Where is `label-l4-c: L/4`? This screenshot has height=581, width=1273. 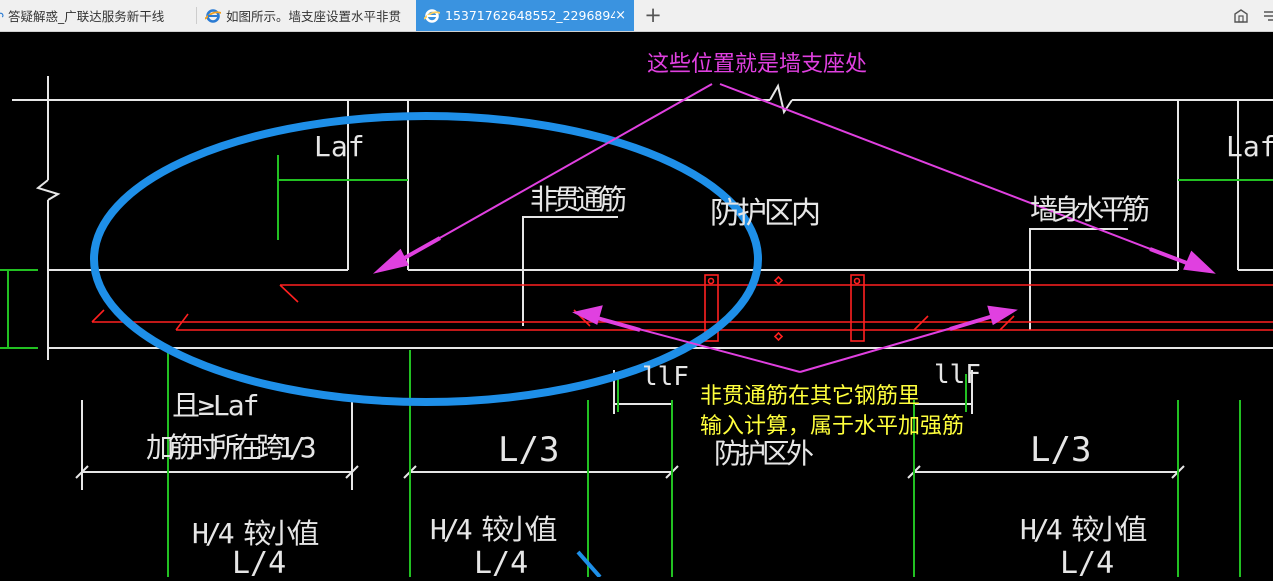 label-l4-c: L/4 is located at coordinates (1087, 563).